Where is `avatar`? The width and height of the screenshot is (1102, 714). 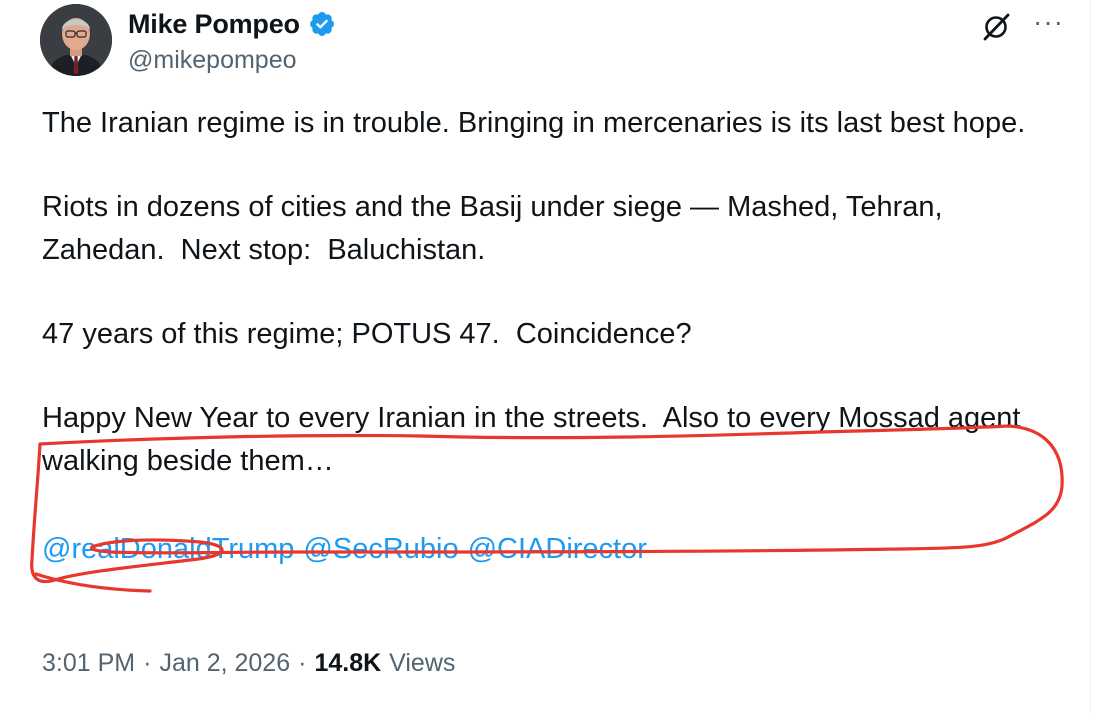 avatar is located at coordinates (76, 40).